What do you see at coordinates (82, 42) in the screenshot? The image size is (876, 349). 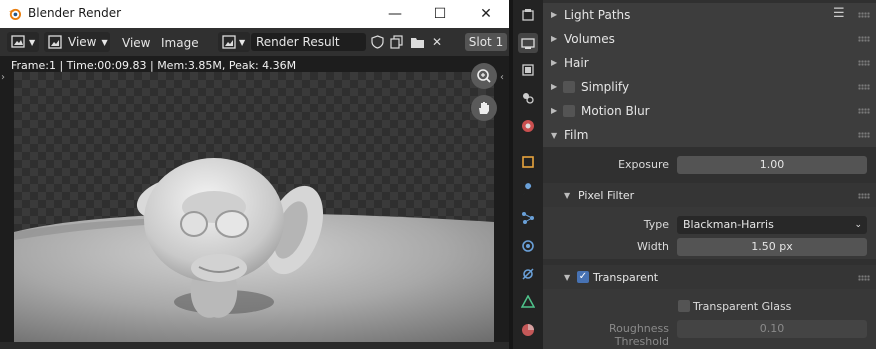 I see `view-mode-label: View` at bounding box center [82, 42].